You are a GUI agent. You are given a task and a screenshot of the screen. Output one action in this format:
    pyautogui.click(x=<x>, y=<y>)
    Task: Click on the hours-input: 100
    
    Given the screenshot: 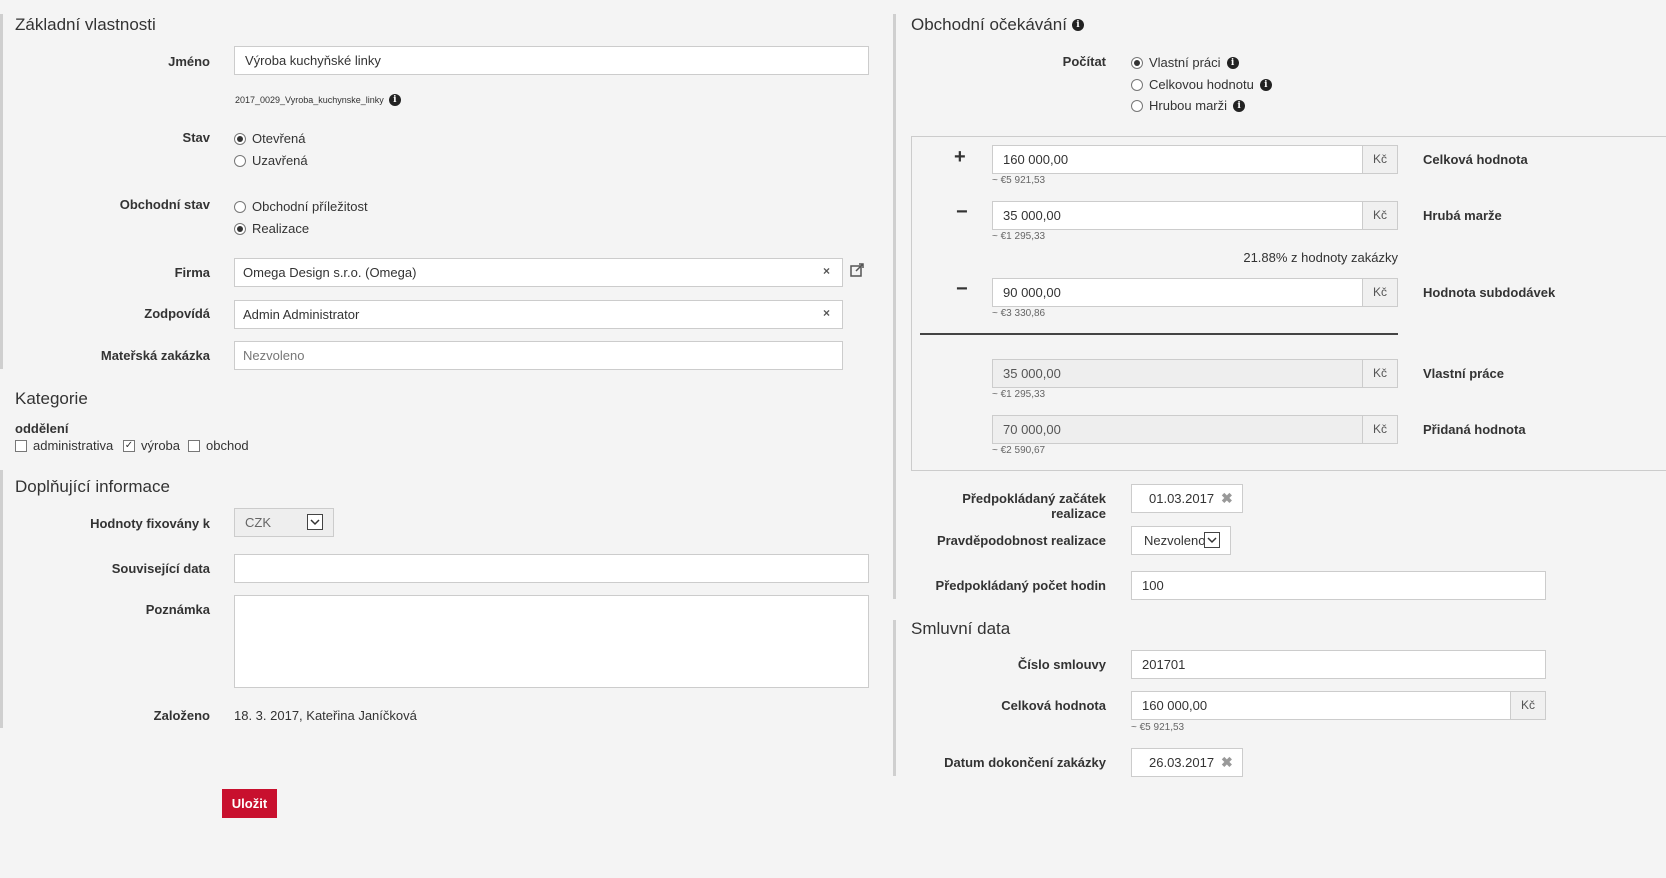 What is the action you would take?
    pyautogui.click(x=1338, y=585)
    